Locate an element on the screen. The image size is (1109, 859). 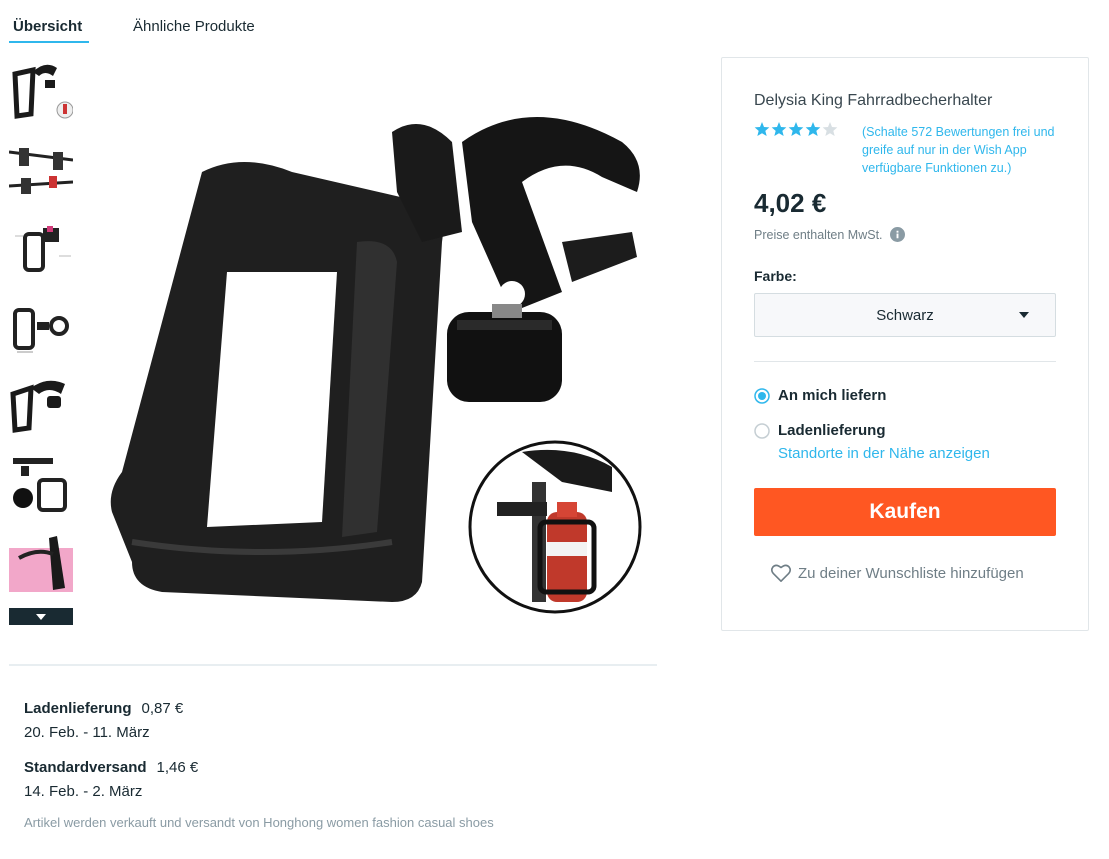
shipping-price: 1,46 € is located at coordinates (177, 767).